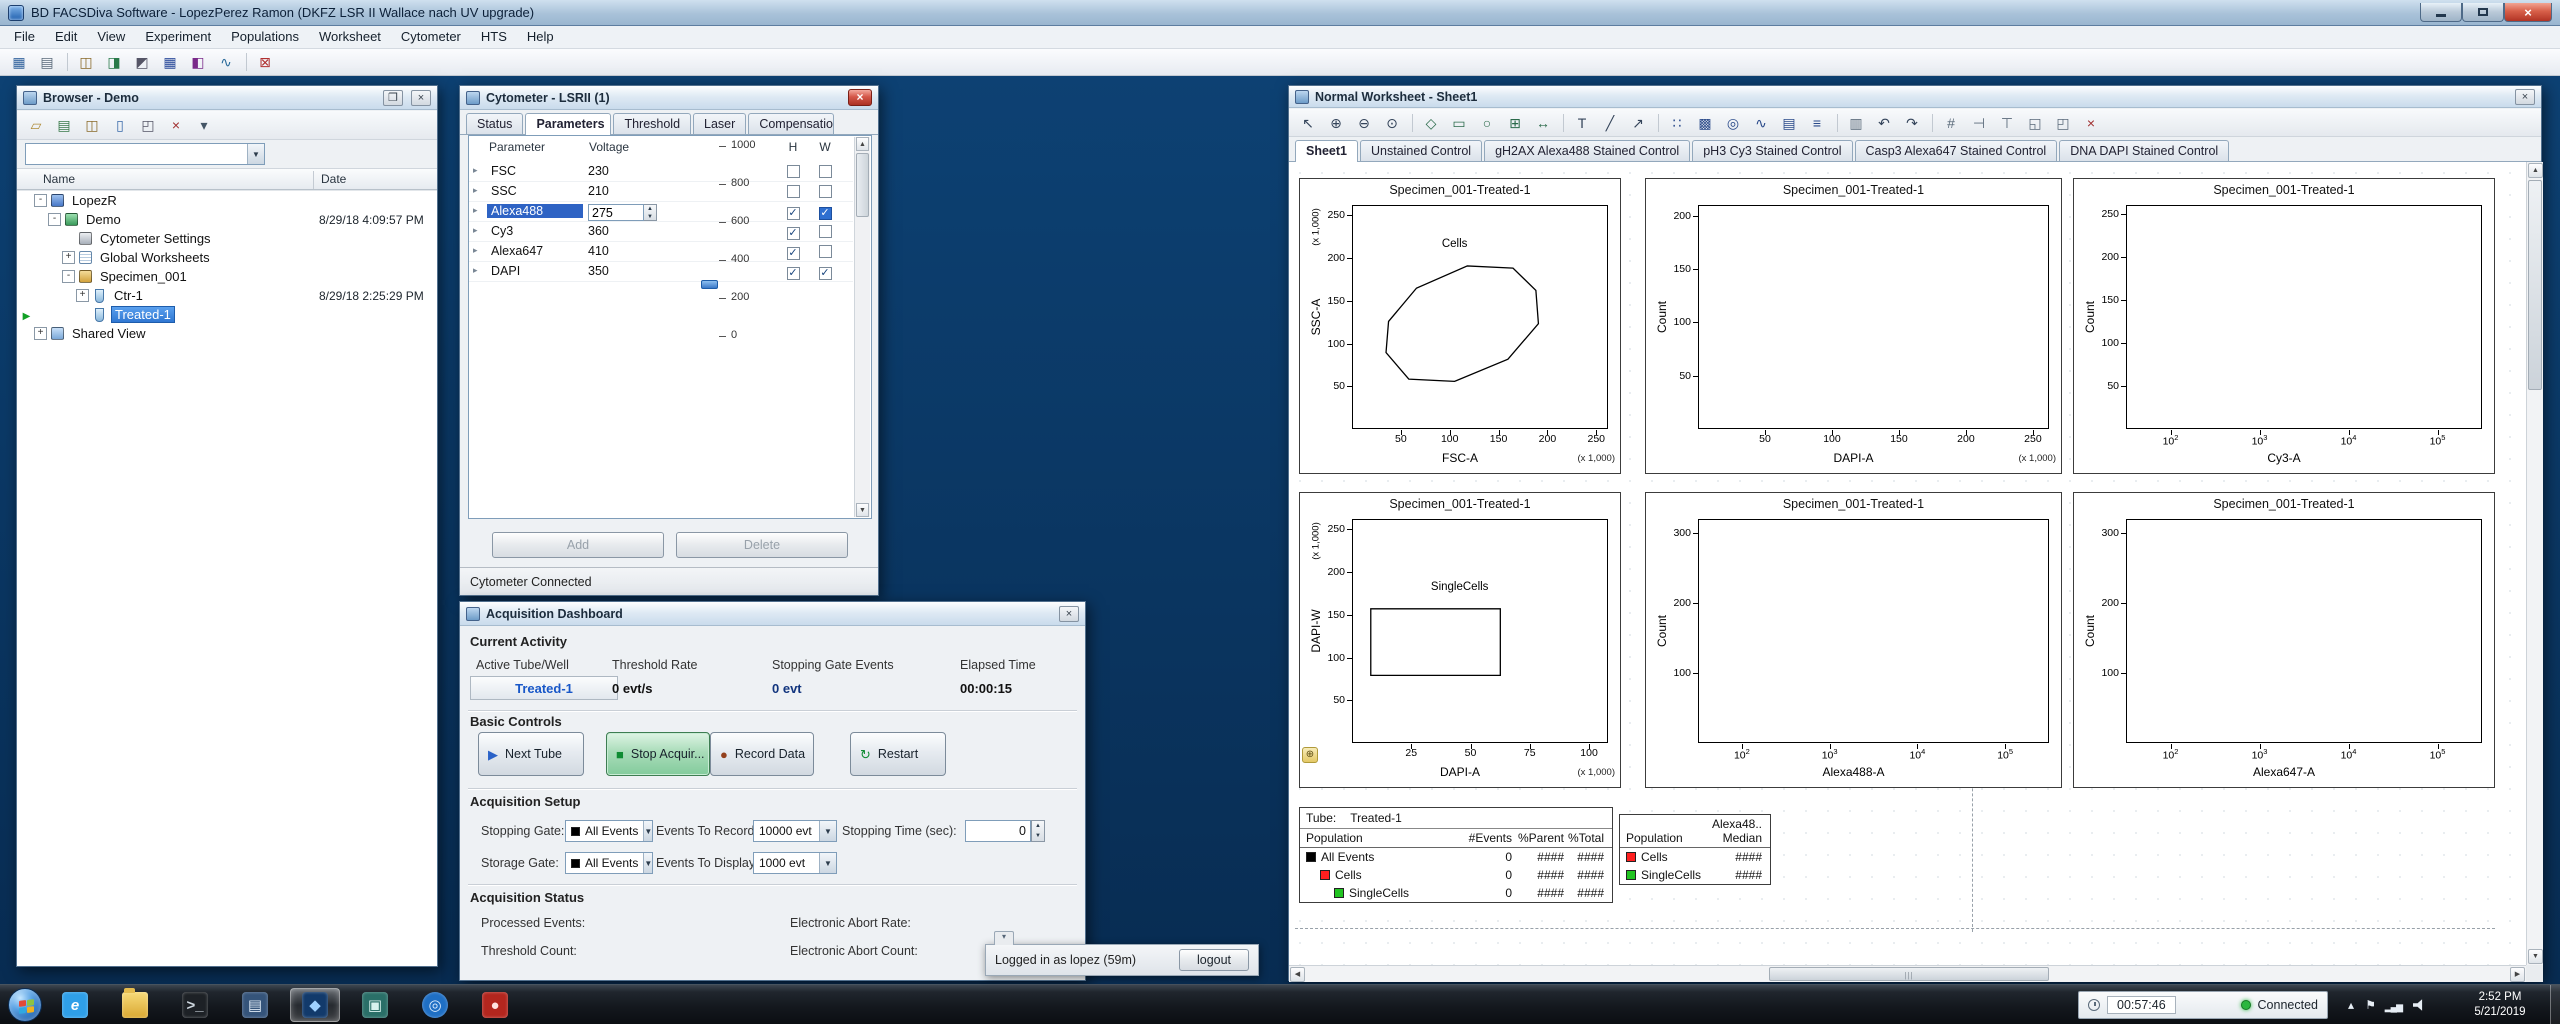 Image resolution: width=2560 pixels, height=1024 pixels. I want to click on voltage-value: 350, so click(638, 271).